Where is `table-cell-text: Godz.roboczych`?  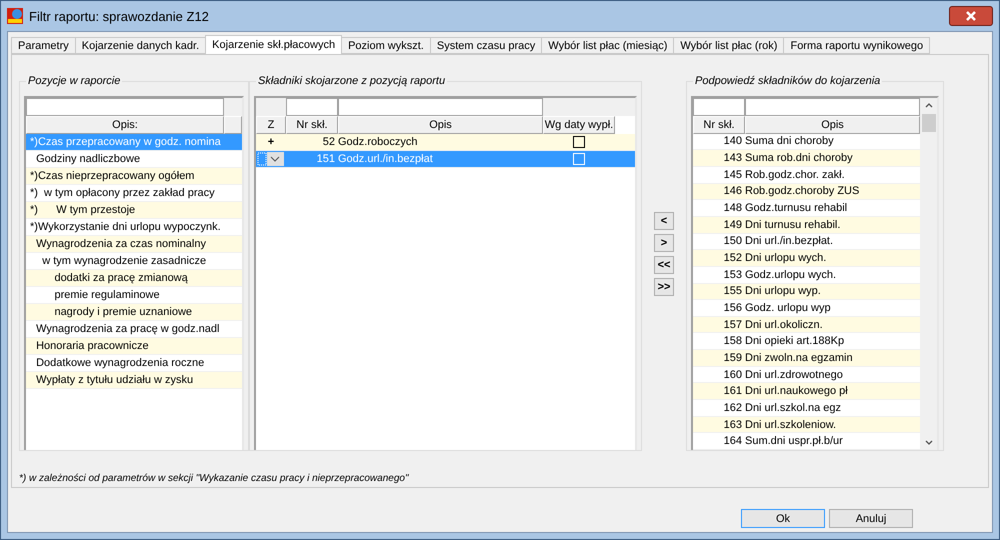
table-cell-text: Godz.roboczych is located at coordinates (378, 142).